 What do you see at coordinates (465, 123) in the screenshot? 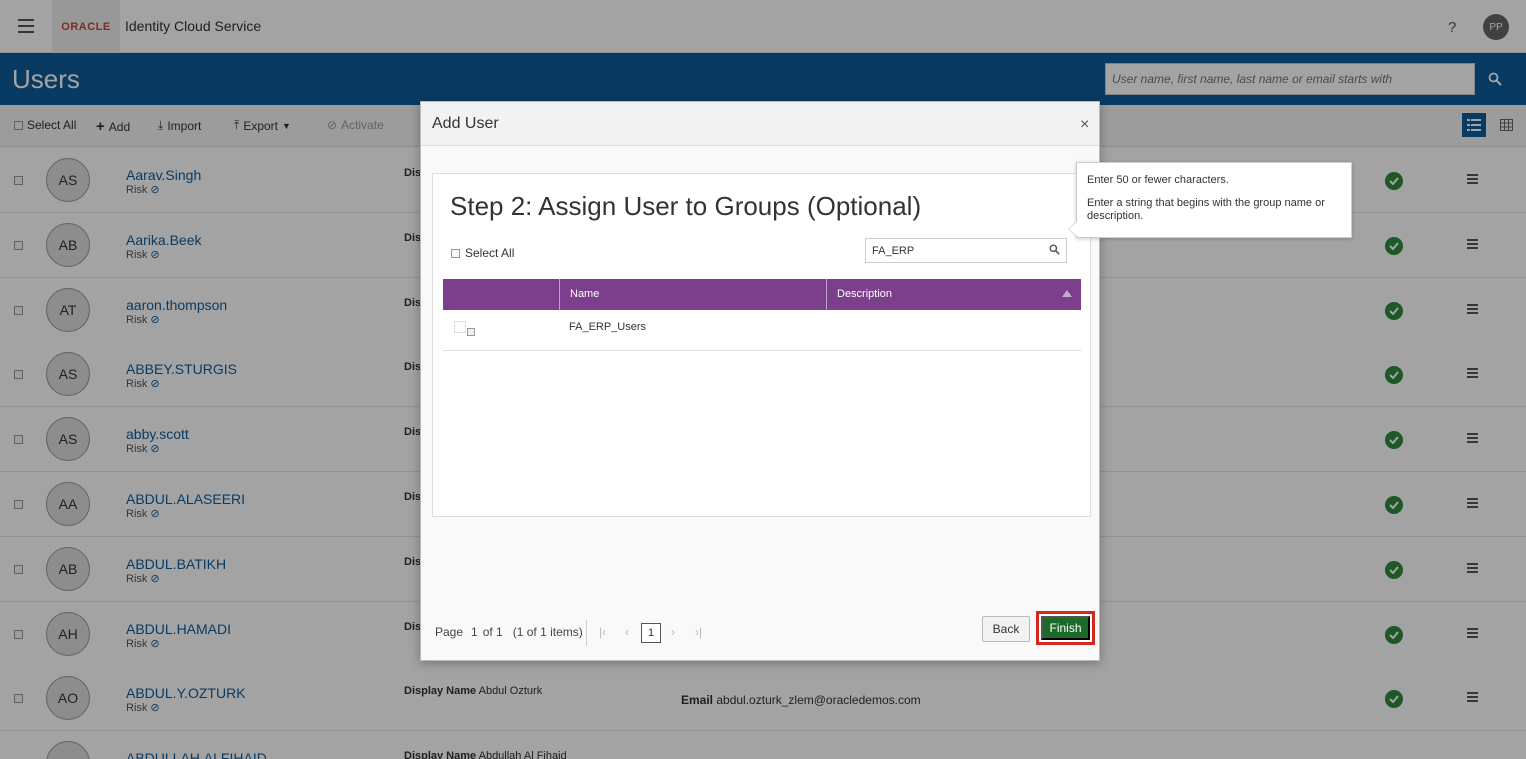
I see `dialog-title: Add User` at bounding box center [465, 123].